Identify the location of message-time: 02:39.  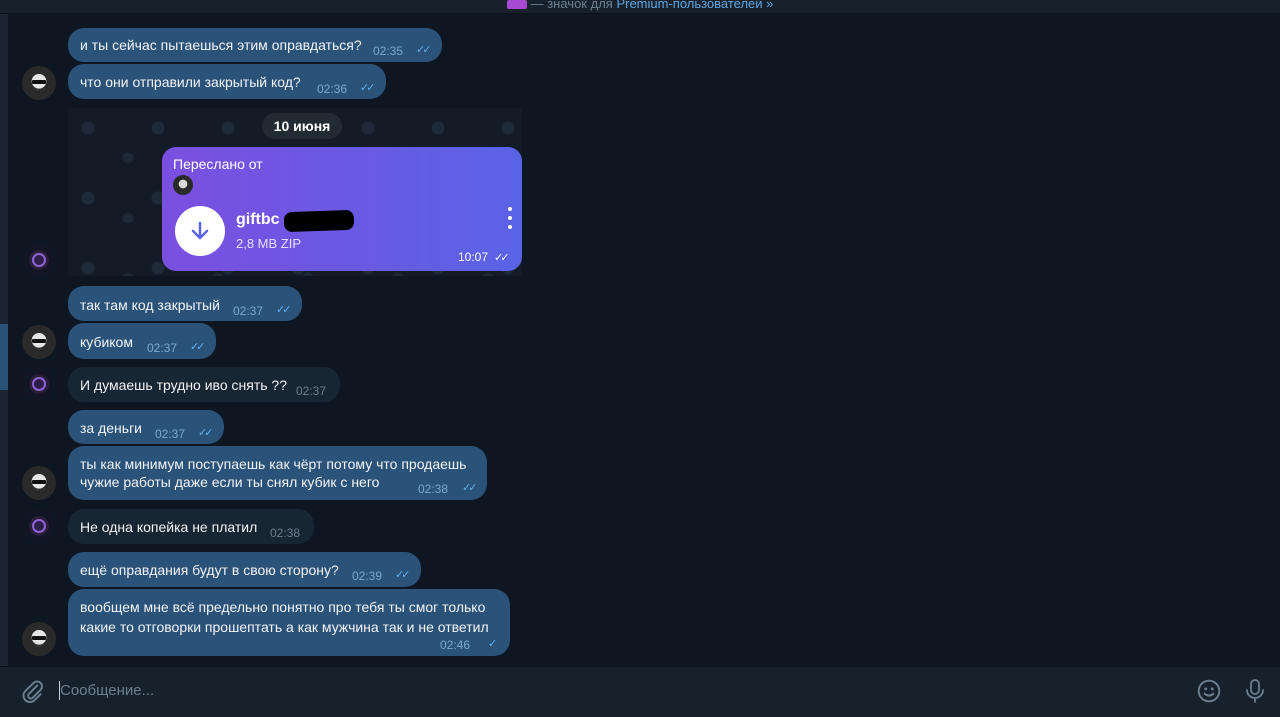
(367, 576).